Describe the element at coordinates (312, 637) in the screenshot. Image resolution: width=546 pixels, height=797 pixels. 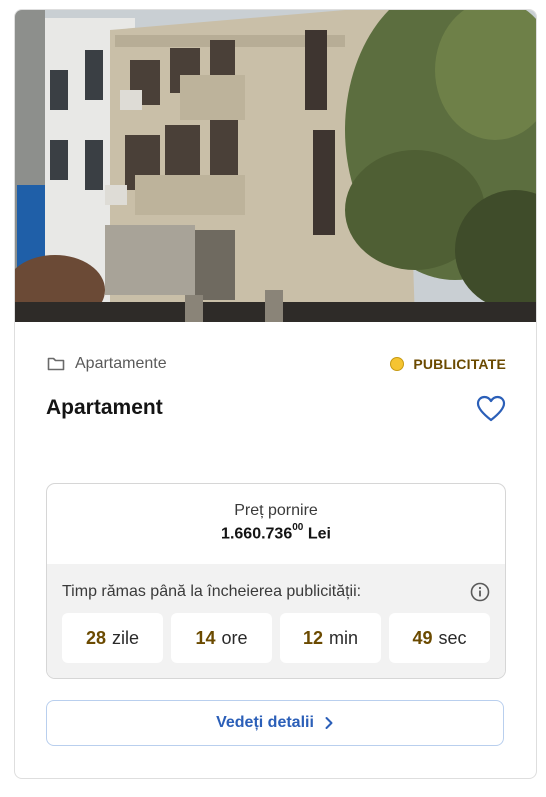
I see `countdown-value: 12` at that location.